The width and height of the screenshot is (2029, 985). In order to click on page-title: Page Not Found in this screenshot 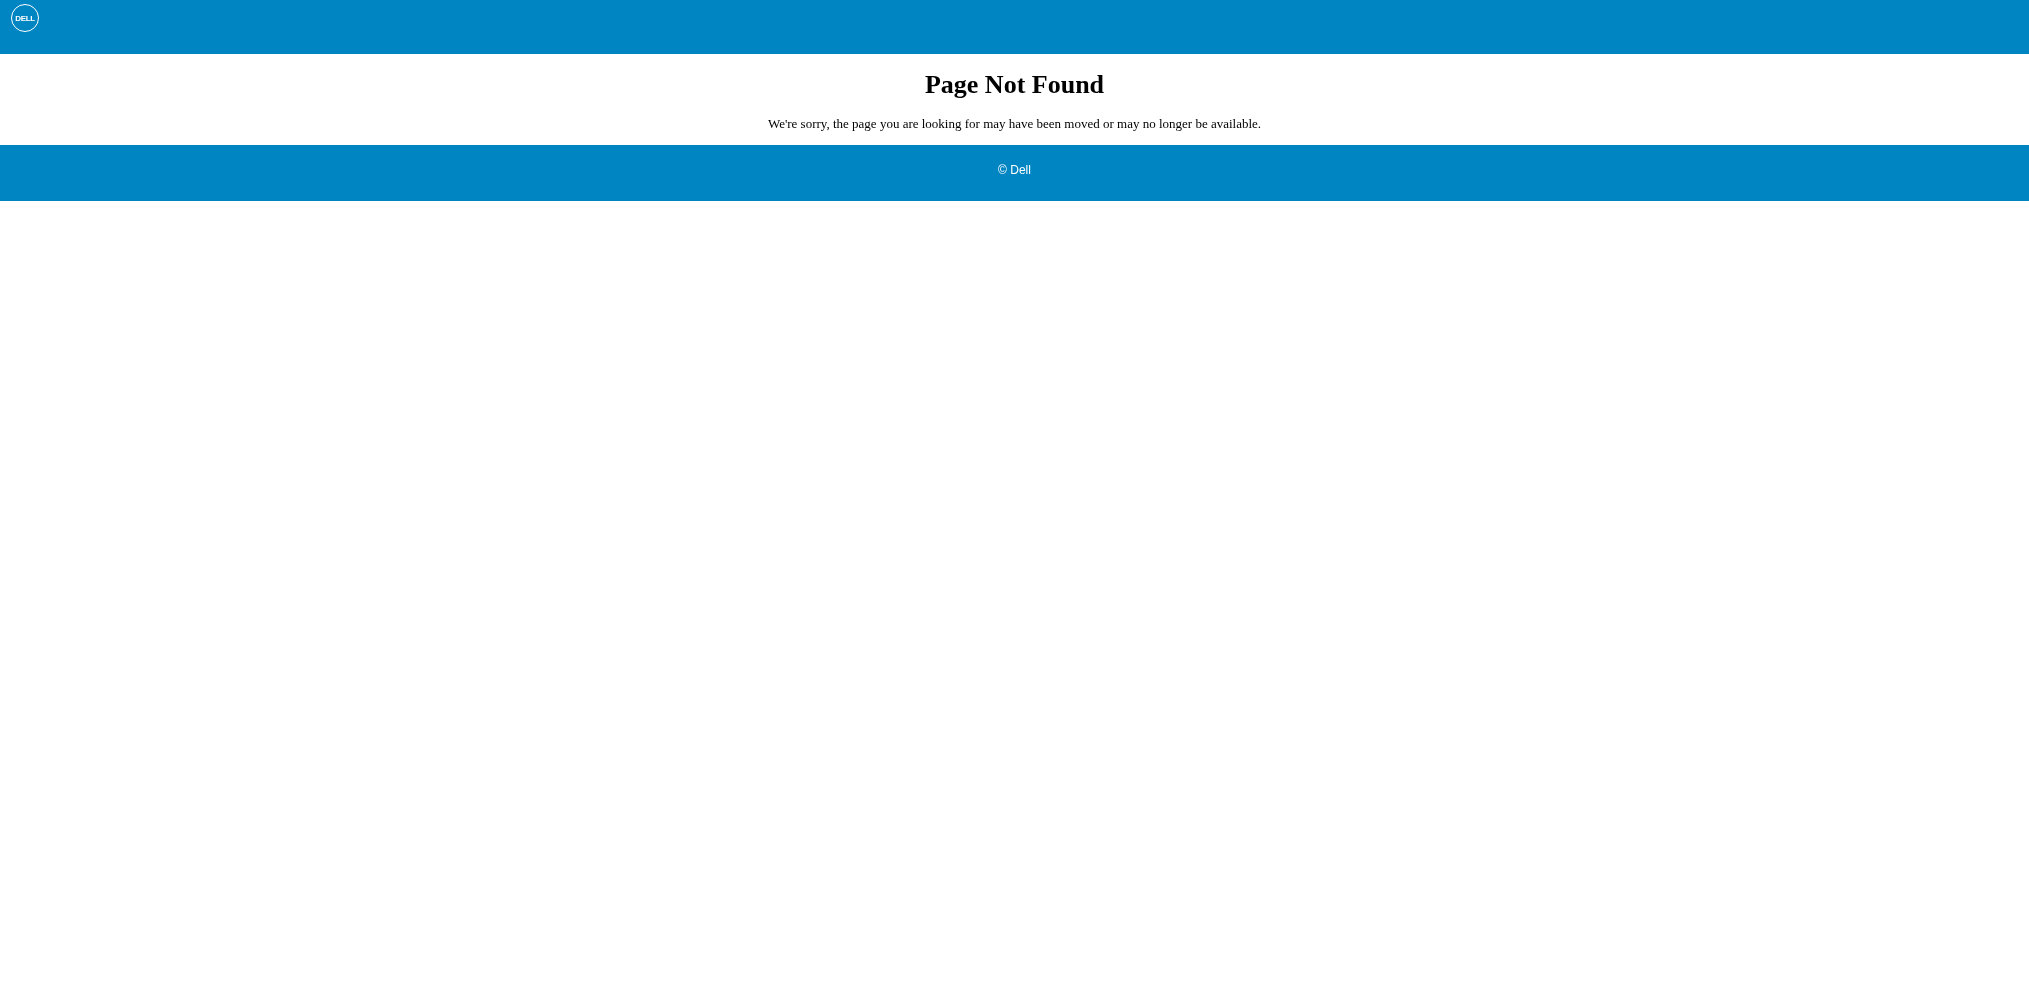, I will do `click(1014, 85)`.